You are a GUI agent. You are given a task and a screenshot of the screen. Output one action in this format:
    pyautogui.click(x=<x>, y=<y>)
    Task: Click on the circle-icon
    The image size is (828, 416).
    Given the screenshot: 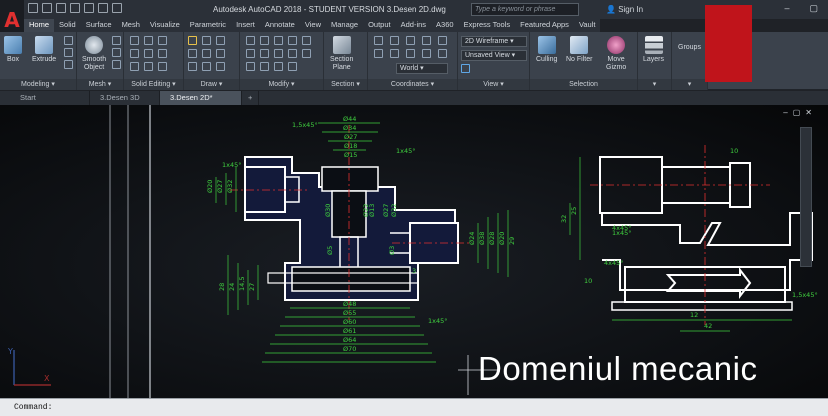 What is the action you would take?
    pyautogui.click(x=220, y=40)
    